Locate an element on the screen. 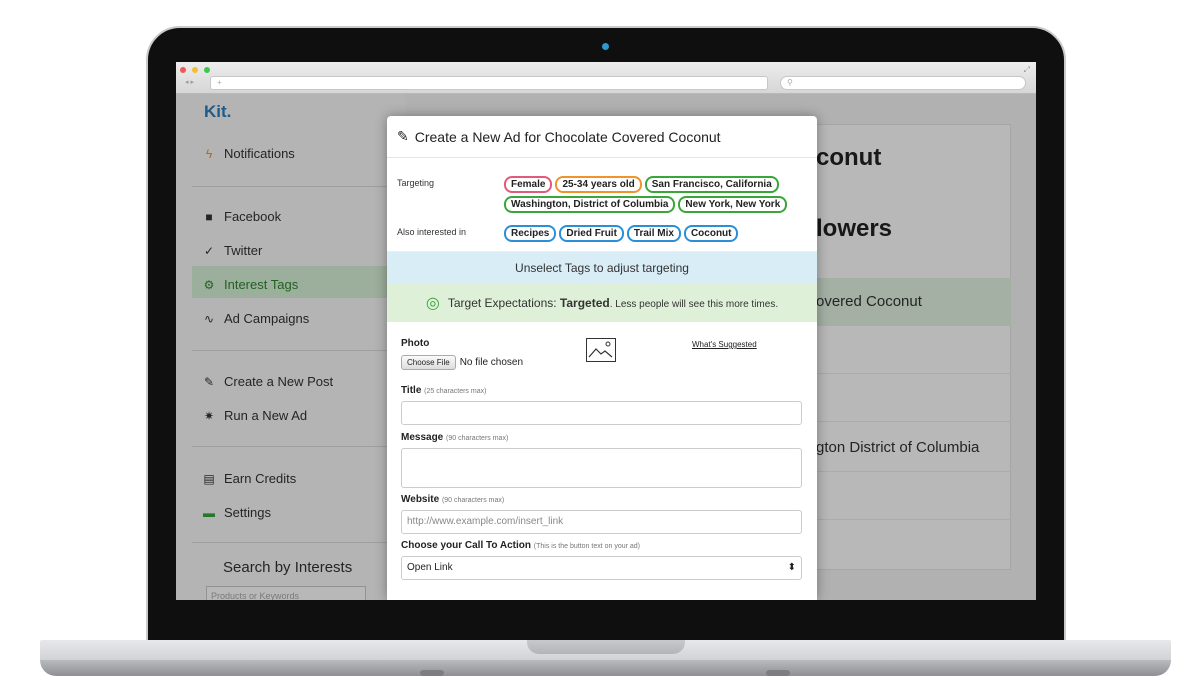 Image resolution: width=1182 pixels, height=690 pixels. targeting-info-bar: Unselect Tags to adjust targeting is located at coordinates (602, 268).